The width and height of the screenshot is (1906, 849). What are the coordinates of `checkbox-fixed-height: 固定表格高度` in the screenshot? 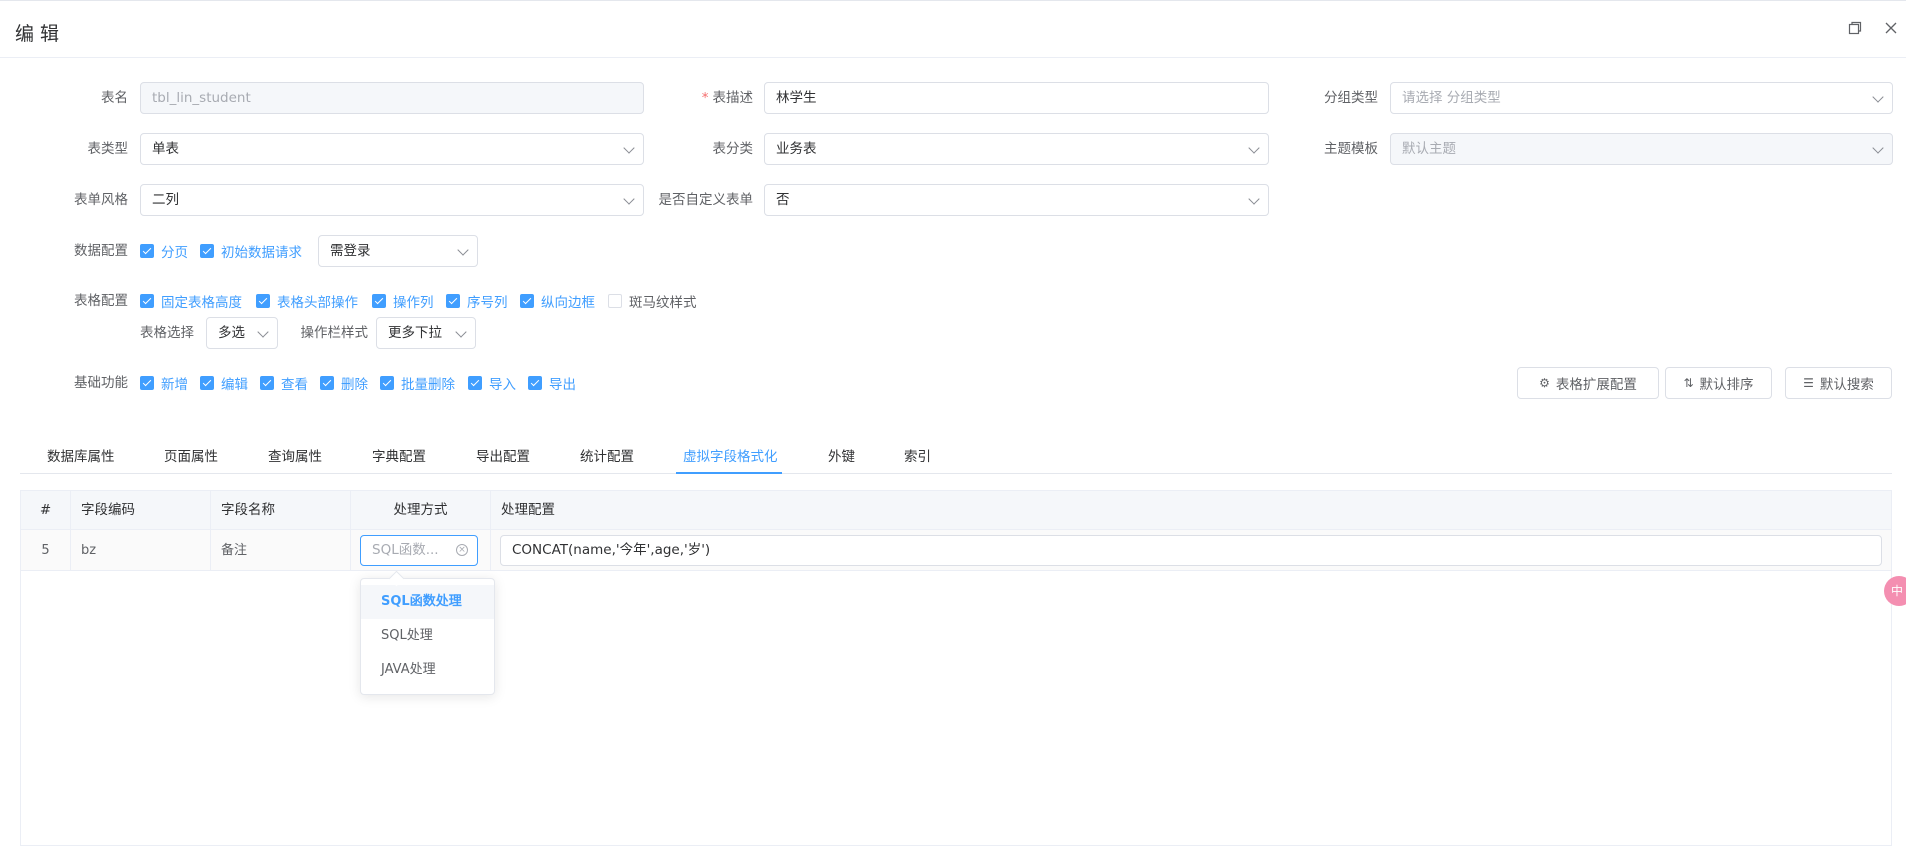 It's located at (191, 301).